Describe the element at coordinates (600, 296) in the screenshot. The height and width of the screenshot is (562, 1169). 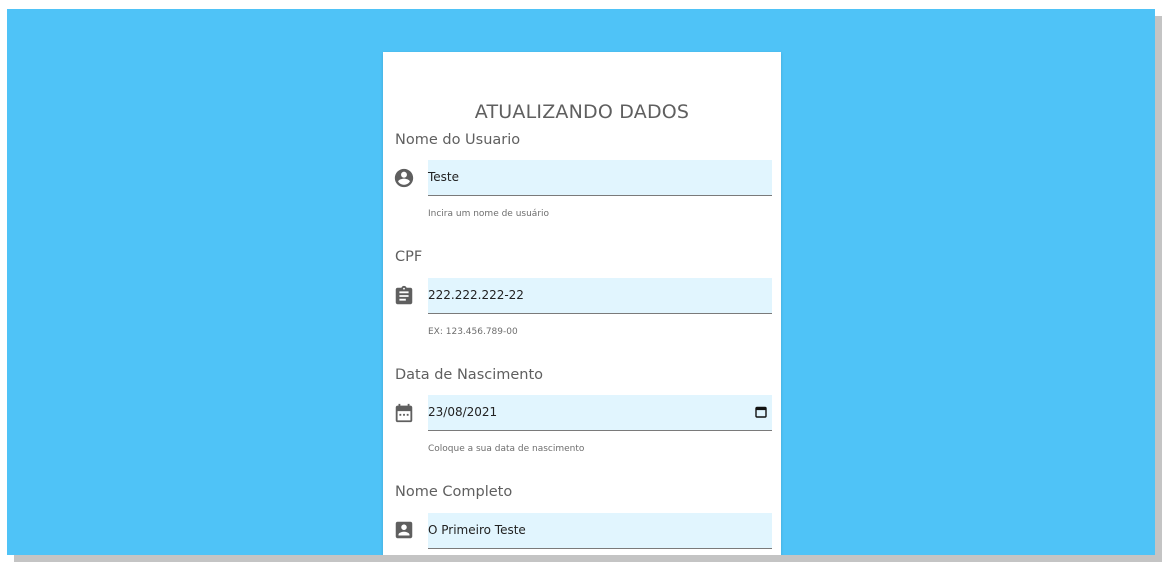
I see `cpf-input: 222.222.222-22` at that location.